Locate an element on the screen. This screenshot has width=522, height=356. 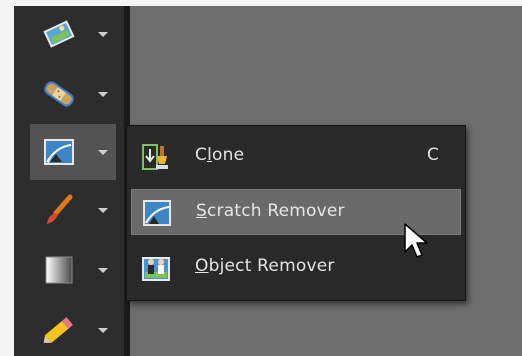
mouse-pointer-icon is located at coordinates (416, 240).